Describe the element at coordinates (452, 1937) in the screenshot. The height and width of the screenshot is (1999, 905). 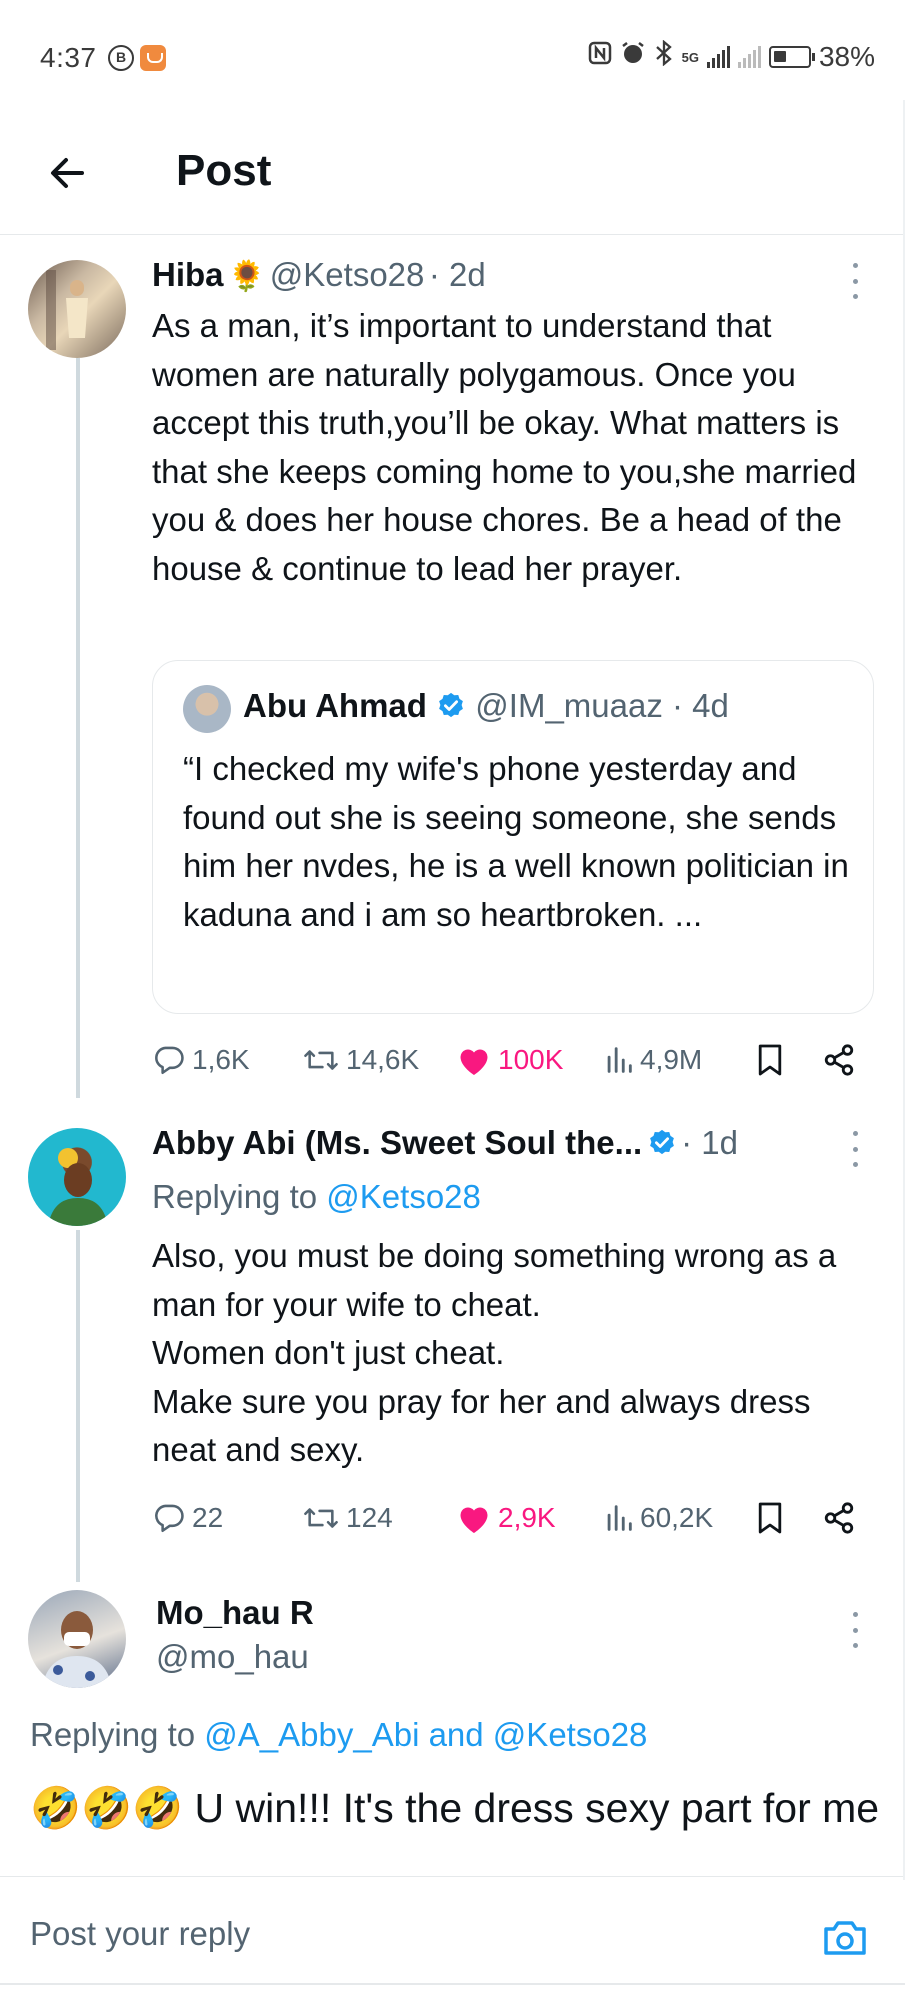
I see `reply-composer: Post your reply` at that location.